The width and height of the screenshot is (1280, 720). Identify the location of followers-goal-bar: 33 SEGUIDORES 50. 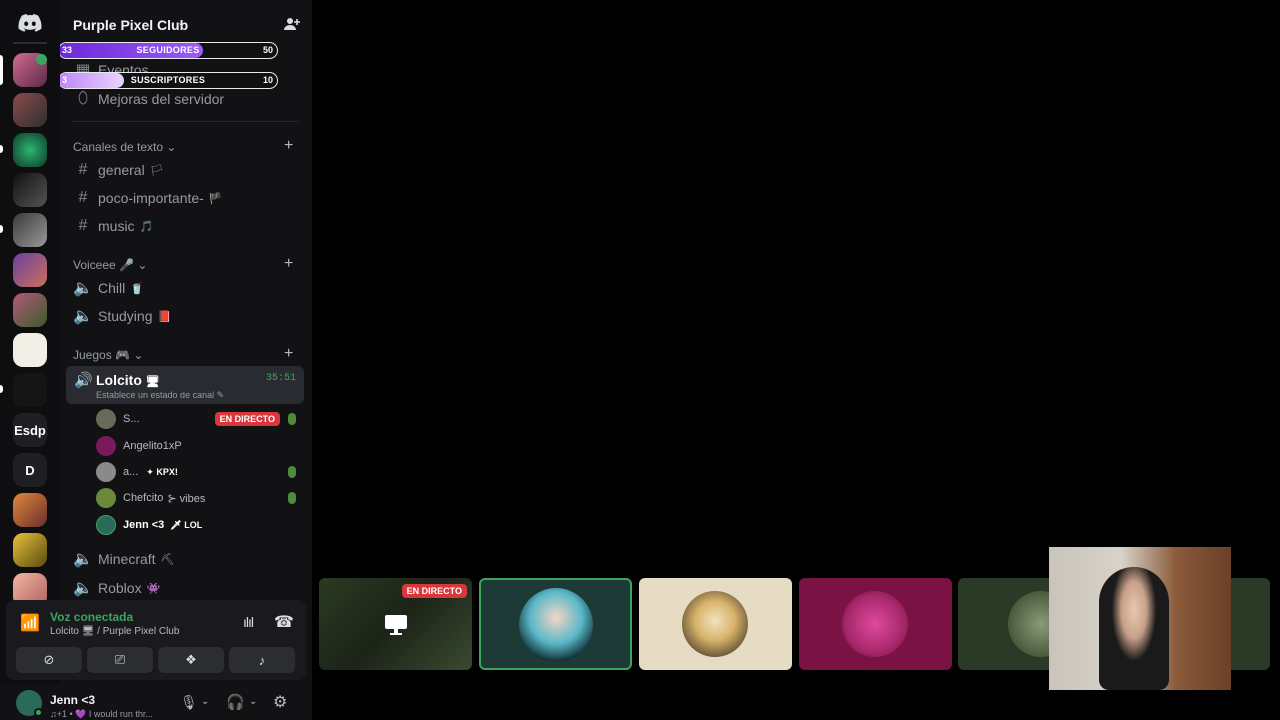
(169, 50).